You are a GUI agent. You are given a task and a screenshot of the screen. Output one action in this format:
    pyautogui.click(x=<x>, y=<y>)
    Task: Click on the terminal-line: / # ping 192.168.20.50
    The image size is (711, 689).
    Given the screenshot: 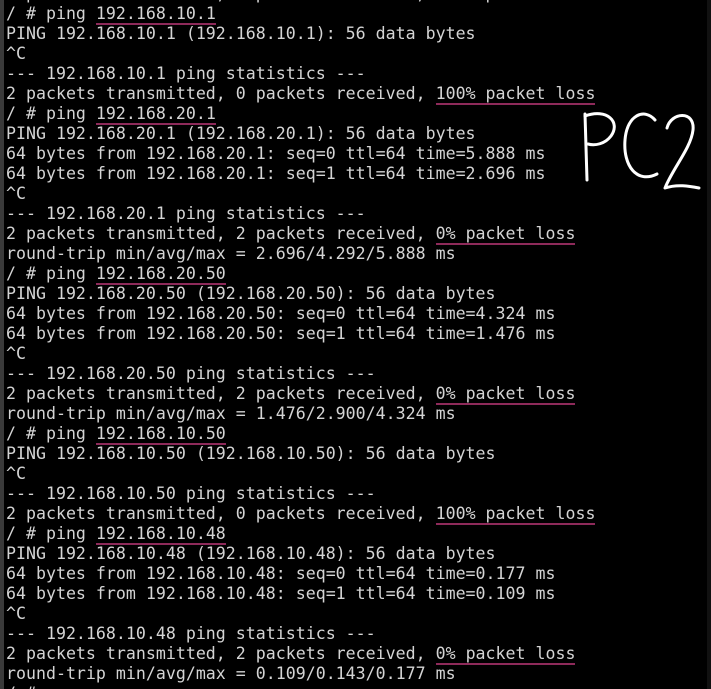 What is the action you would take?
    pyautogui.click(x=300, y=274)
    